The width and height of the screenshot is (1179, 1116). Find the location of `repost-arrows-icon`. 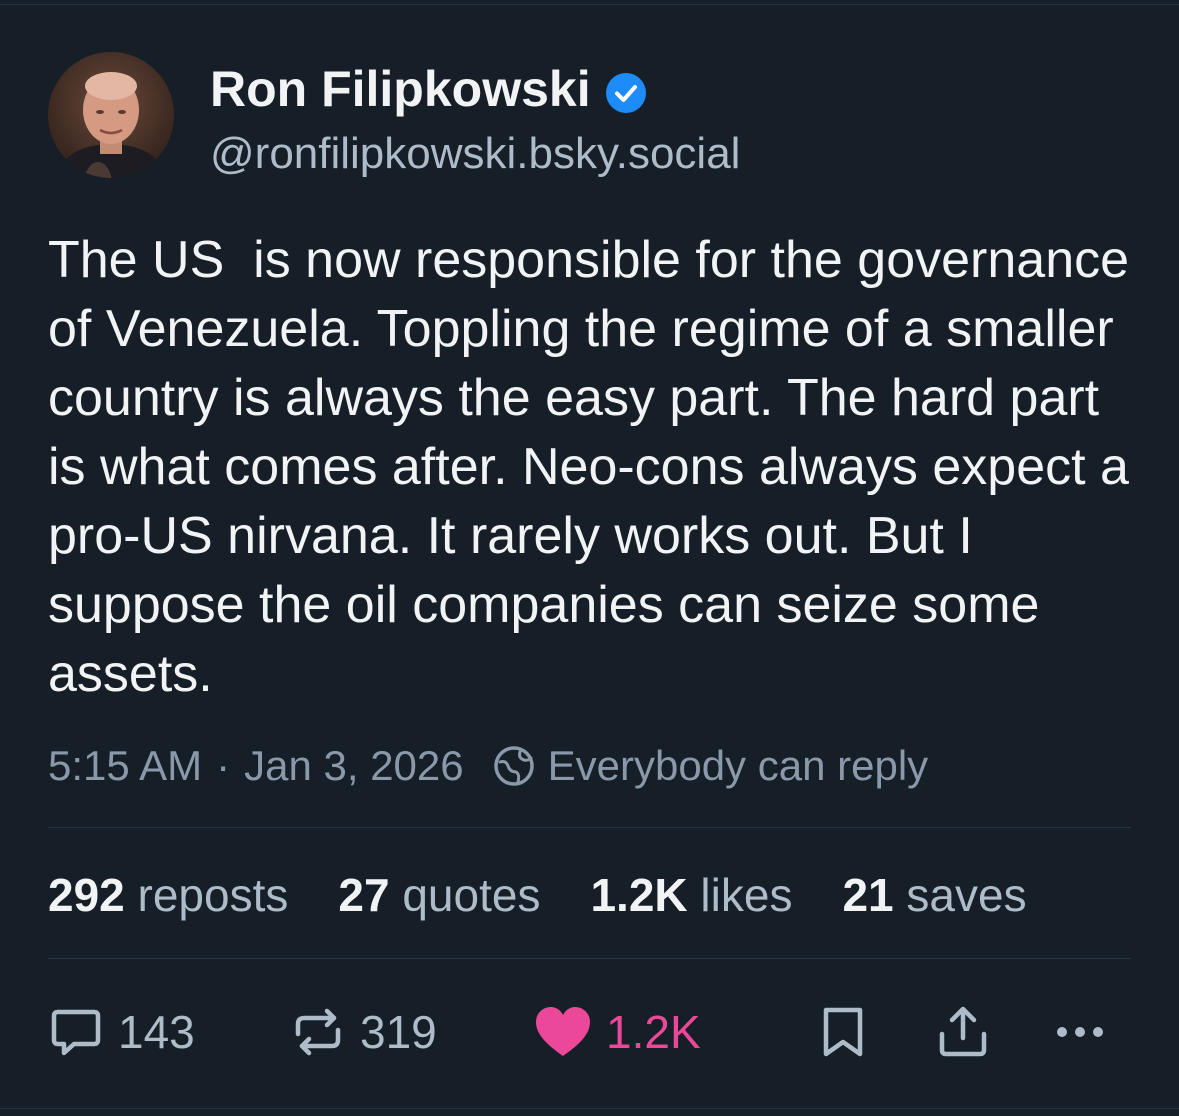

repost-arrows-icon is located at coordinates (318, 1032).